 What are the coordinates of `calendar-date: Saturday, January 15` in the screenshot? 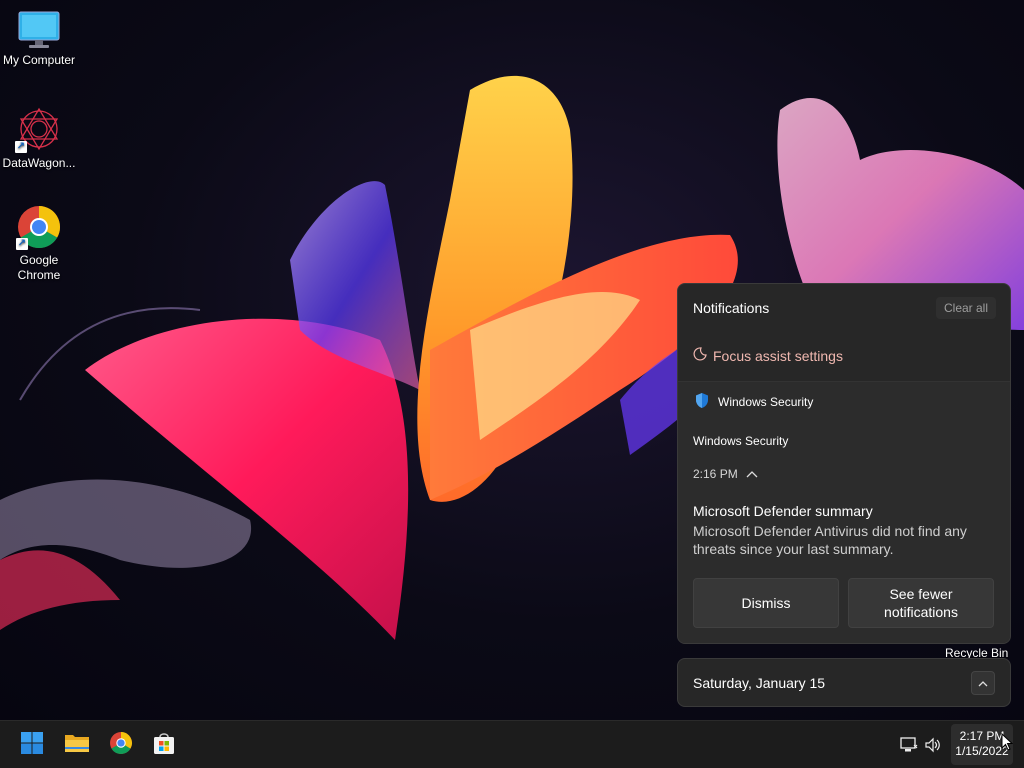 It's located at (759, 683).